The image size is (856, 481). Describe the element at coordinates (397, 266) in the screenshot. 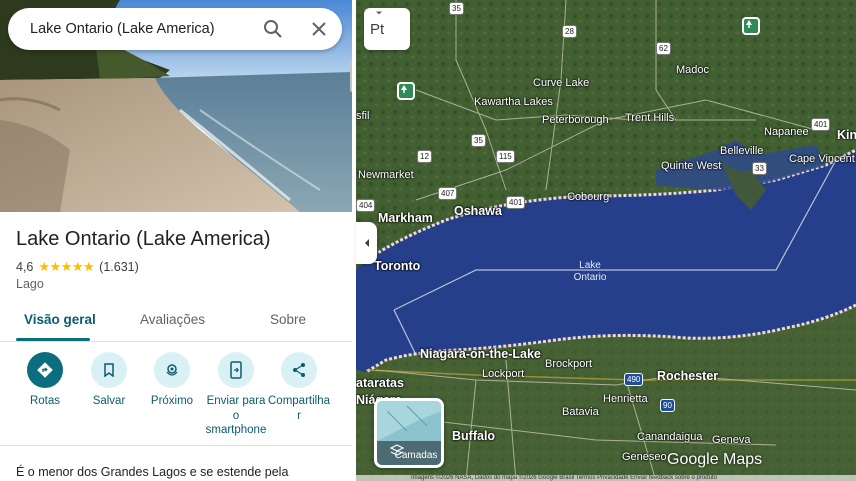

I see `map-label-toronto: Toronto` at that location.